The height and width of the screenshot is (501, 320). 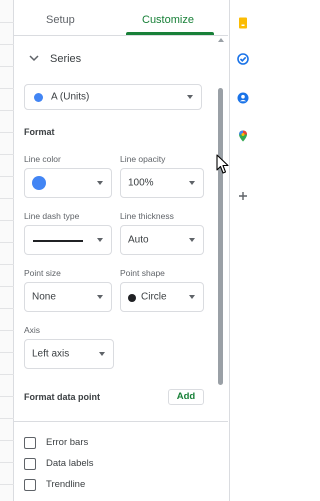 I want to click on axis-value: Left axis, so click(x=51, y=354).